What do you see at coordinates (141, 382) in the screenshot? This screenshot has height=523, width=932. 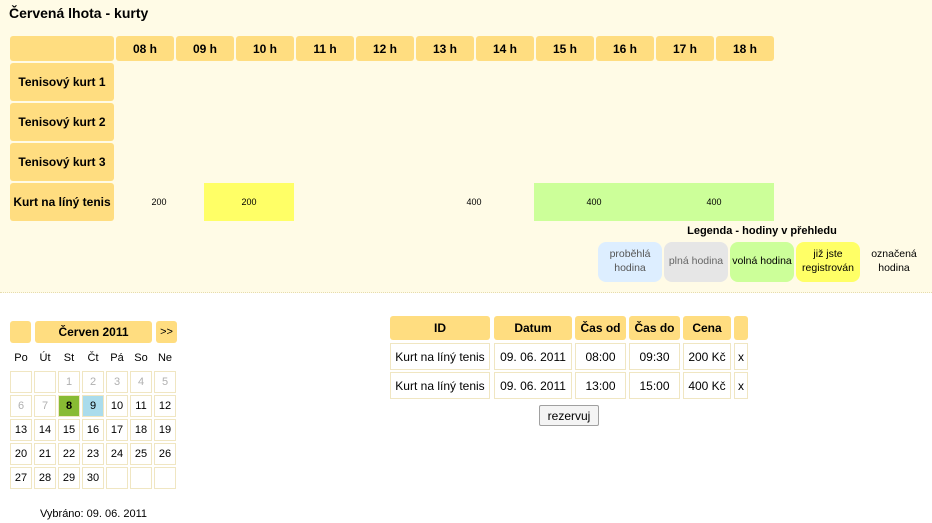 I see `calendar-day: 4` at bounding box center [141, 382].